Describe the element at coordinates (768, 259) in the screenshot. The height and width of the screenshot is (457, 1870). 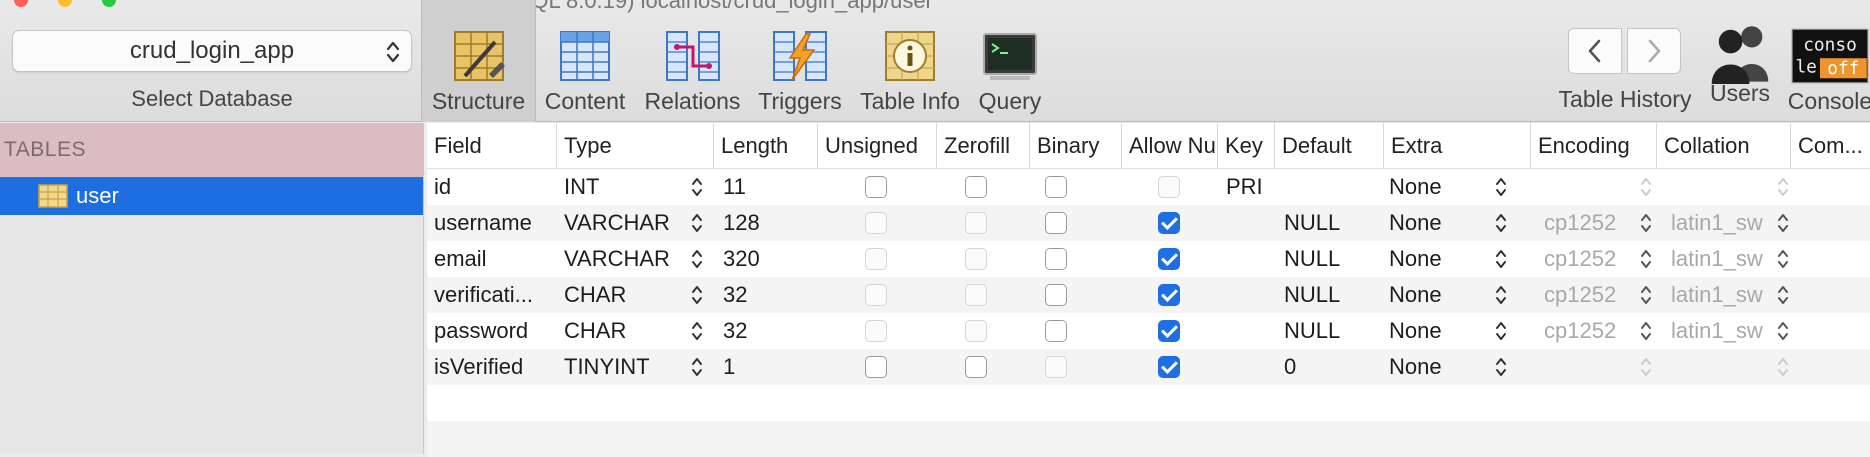
I see `length-cell: 320` at that location.